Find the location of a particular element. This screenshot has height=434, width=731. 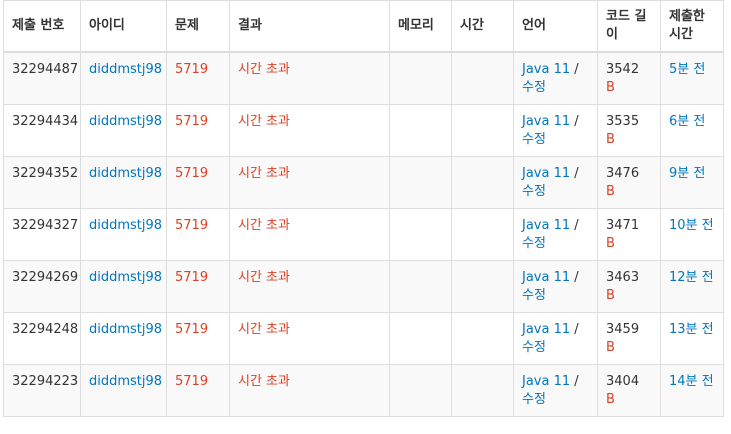

submitted-time-link: 10분 전 is located at coordinates (691, 225).